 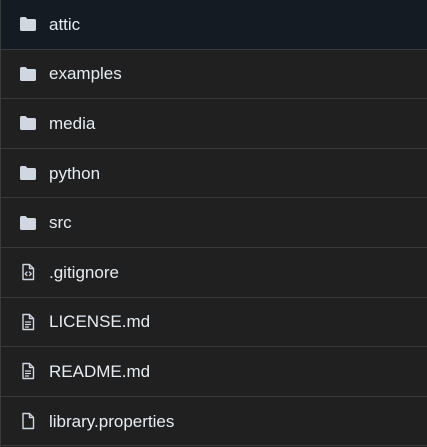 What do you see at coordinates (99, 321) in the screenshot?
I see `file-name: LICENSE.md` at bounding box center [99, 321].